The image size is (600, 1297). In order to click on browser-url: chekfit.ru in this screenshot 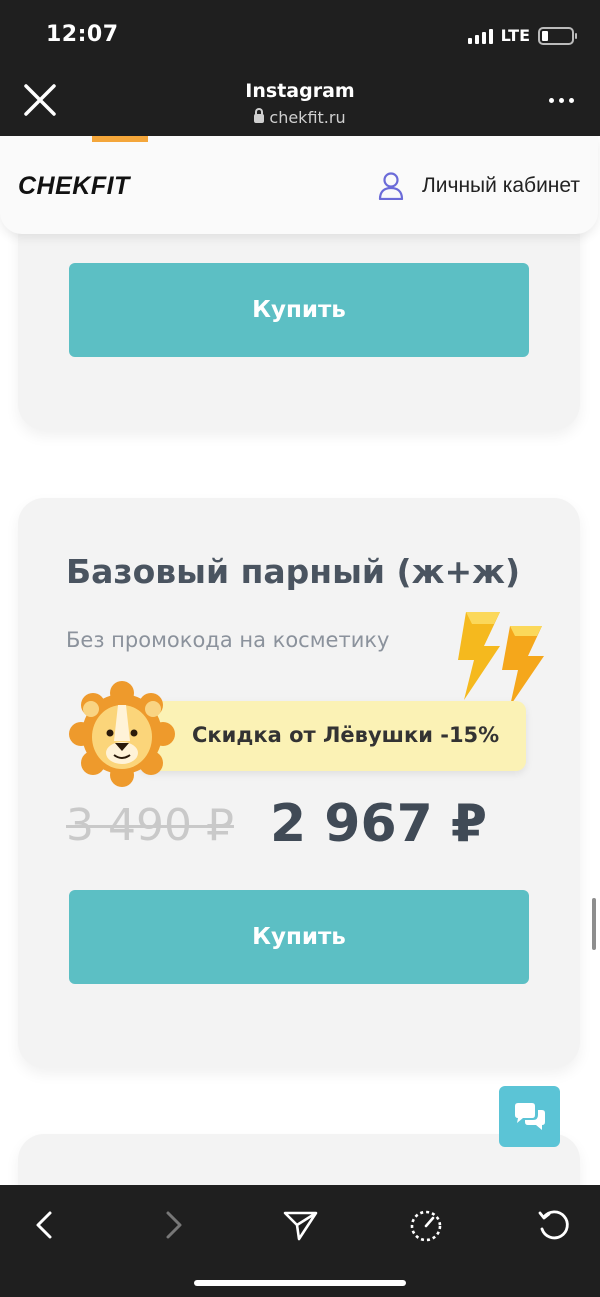, I will do `click(300, 117)`.